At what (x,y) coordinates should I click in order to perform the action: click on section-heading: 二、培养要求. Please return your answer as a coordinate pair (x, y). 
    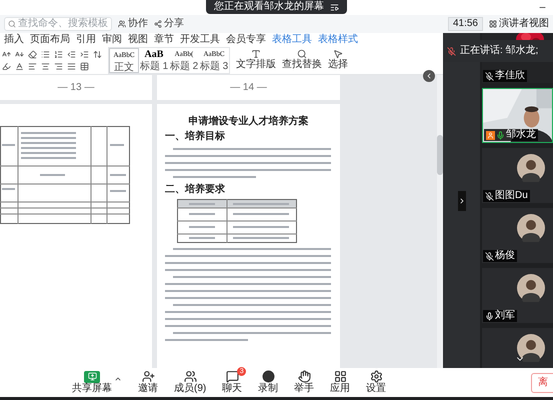
    Looking at the image, I should click on (195, 190).